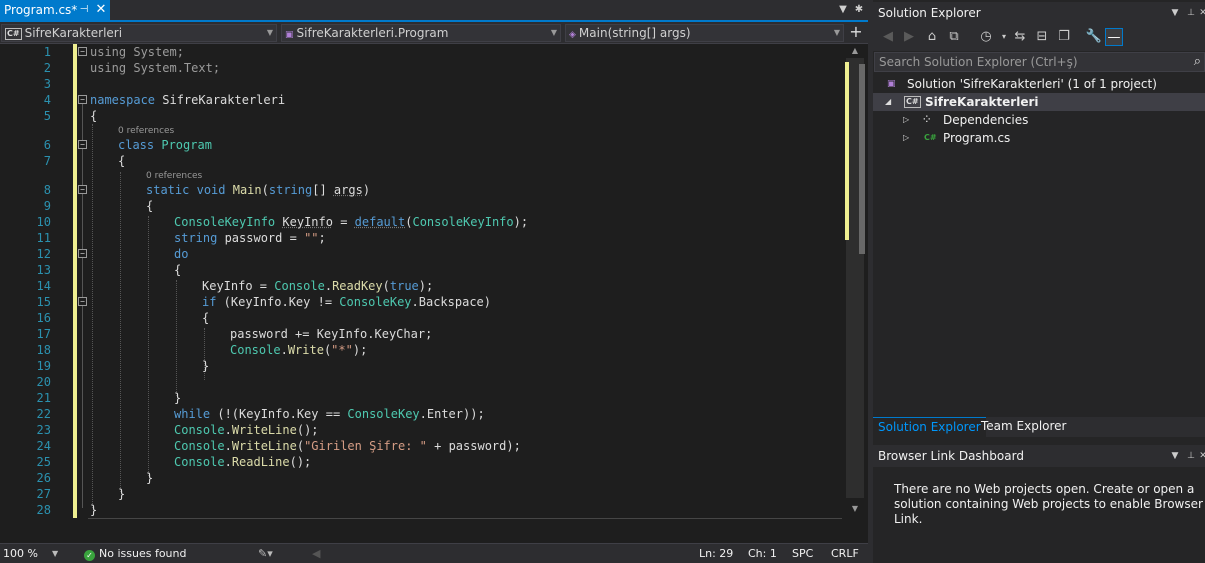  I want to click on line-number: 7, so click(47, 161).